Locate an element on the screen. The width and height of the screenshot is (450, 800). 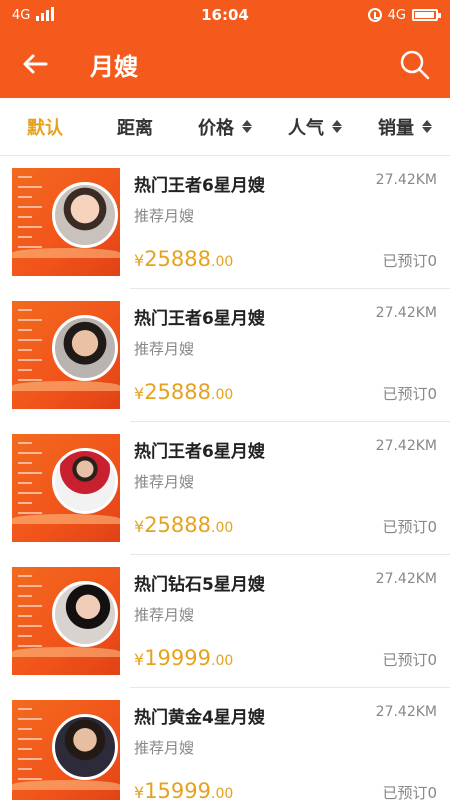
sort-tab-popularity: 人气 is located at coordinates (315, 127).